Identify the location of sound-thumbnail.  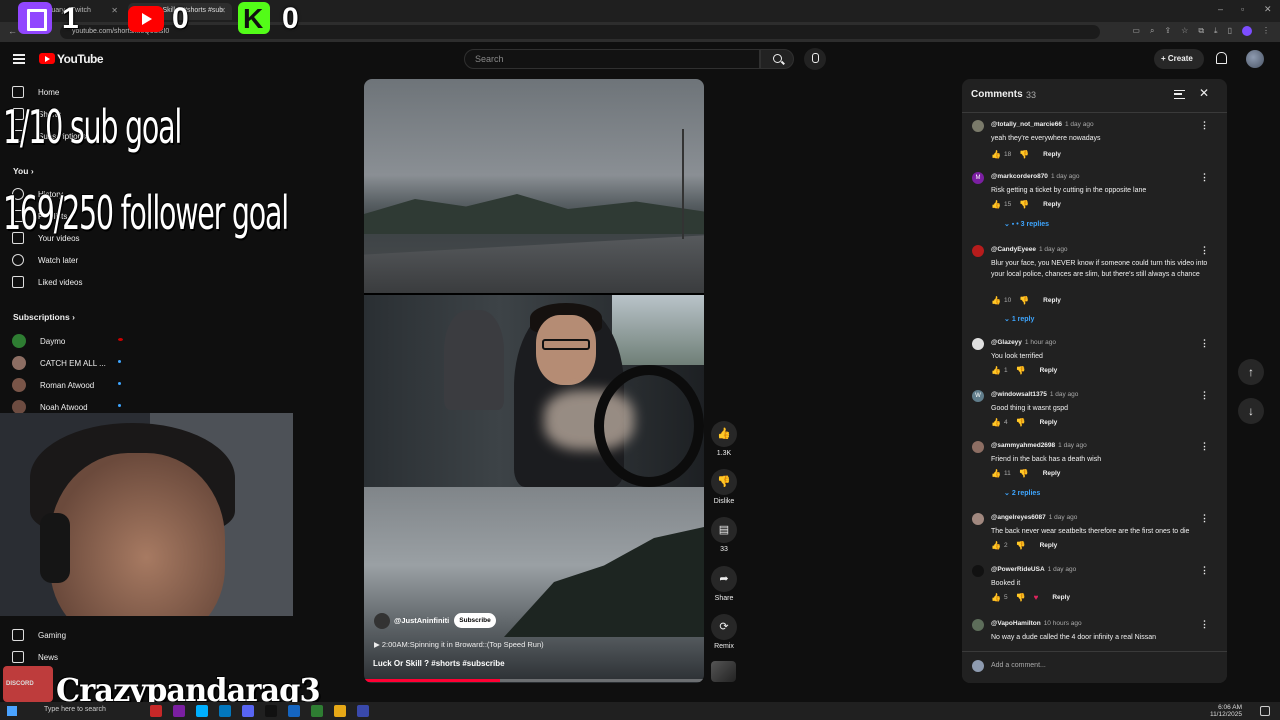
(723, 671).